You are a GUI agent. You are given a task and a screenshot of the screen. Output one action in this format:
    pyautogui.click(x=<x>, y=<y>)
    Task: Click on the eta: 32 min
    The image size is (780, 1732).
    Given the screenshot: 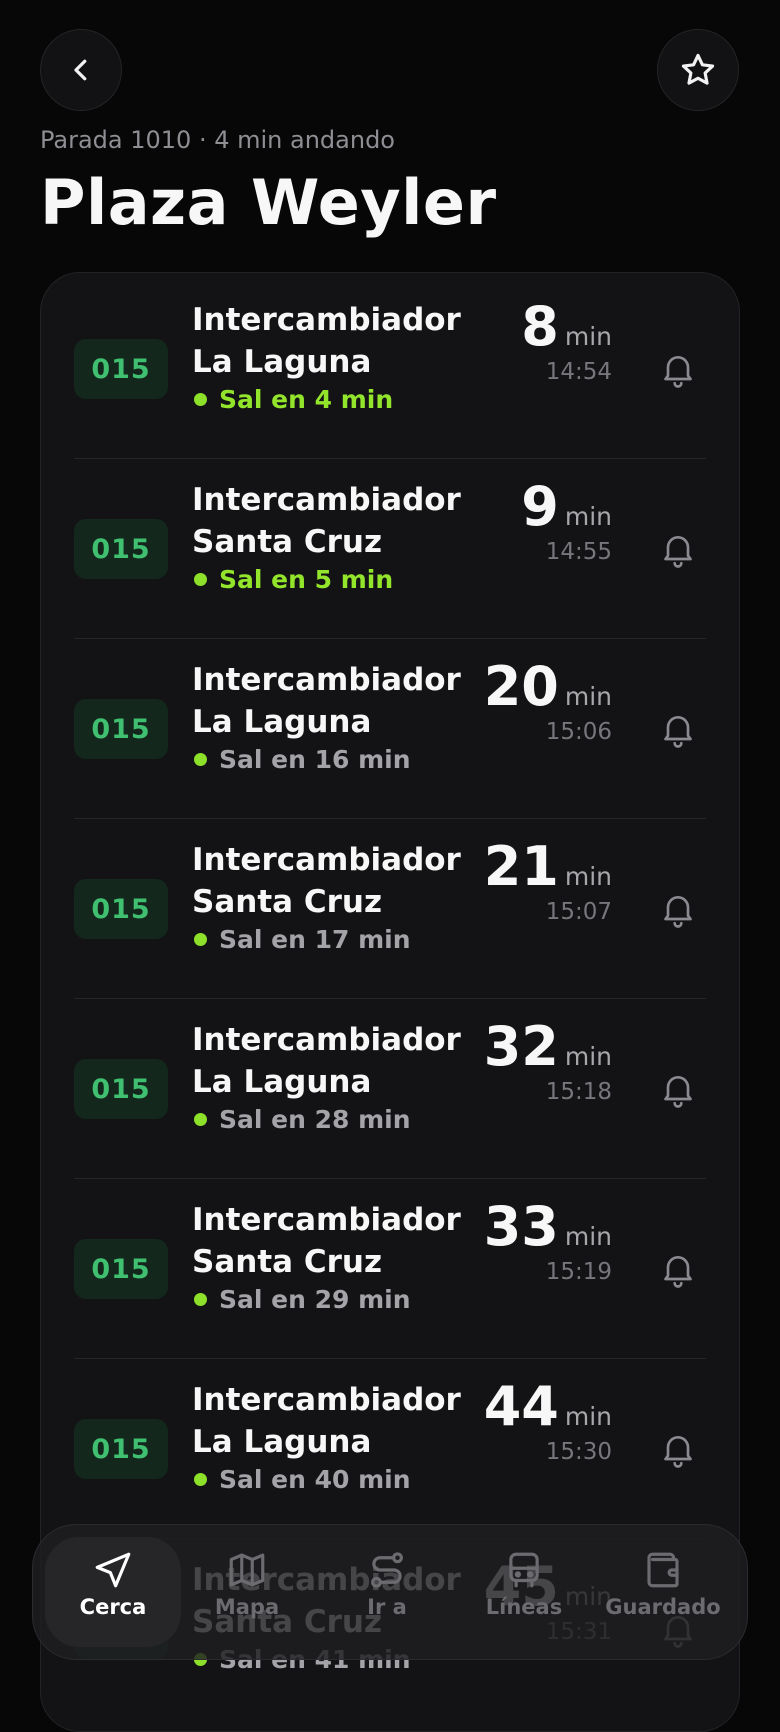 What is the action you would take?
    pyautogui.click(x=548, y=1047)
    